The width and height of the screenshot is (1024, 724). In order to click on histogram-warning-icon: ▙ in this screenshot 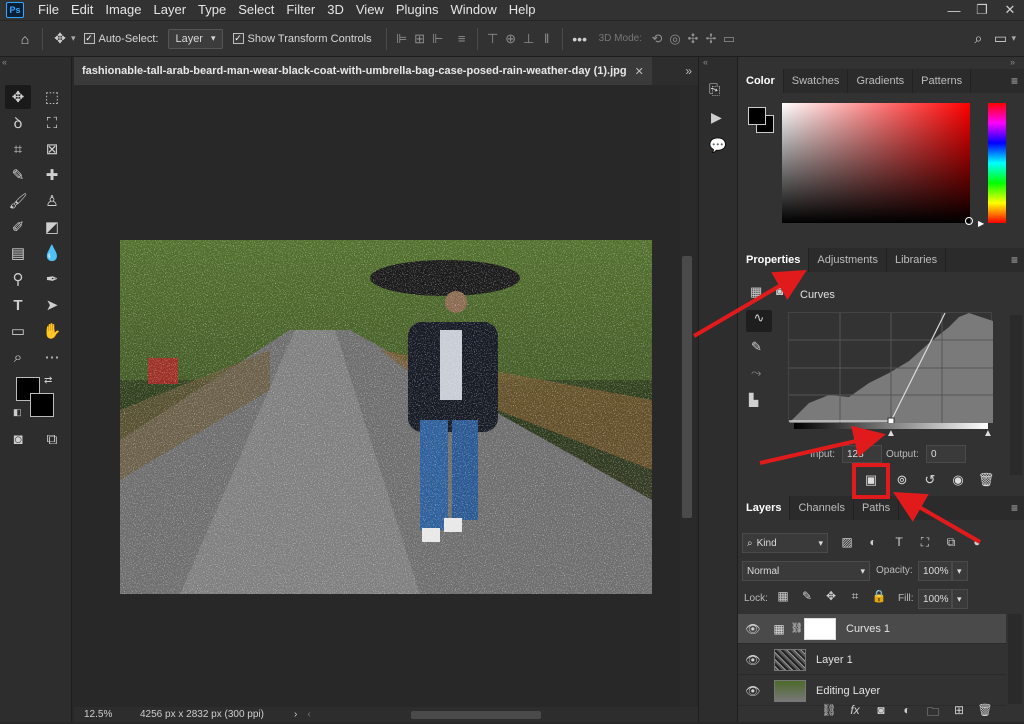, I will do `click(753, 400)`.